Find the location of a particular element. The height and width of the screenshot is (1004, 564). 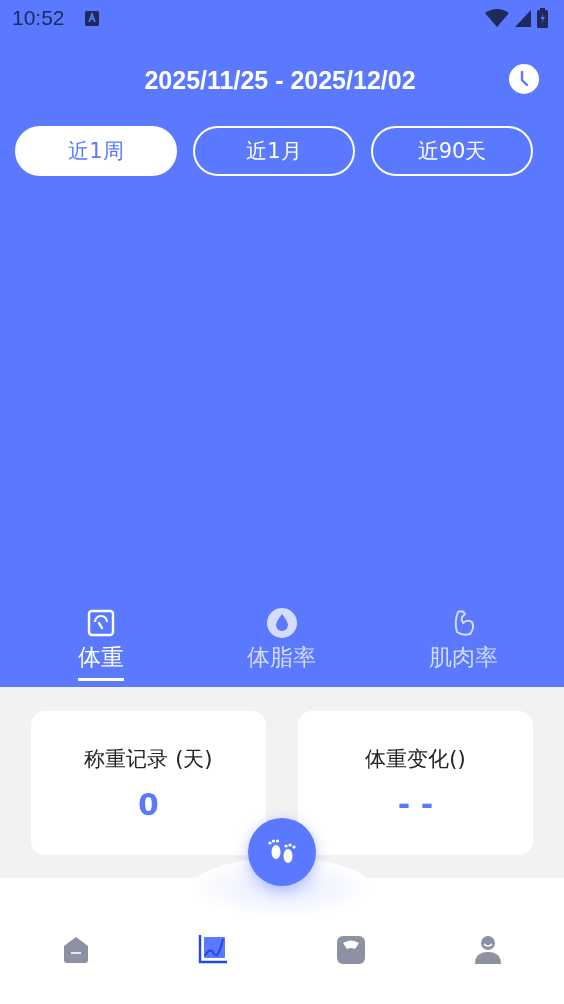

period-tab: 近1月 is located at coordinates (274, 151).